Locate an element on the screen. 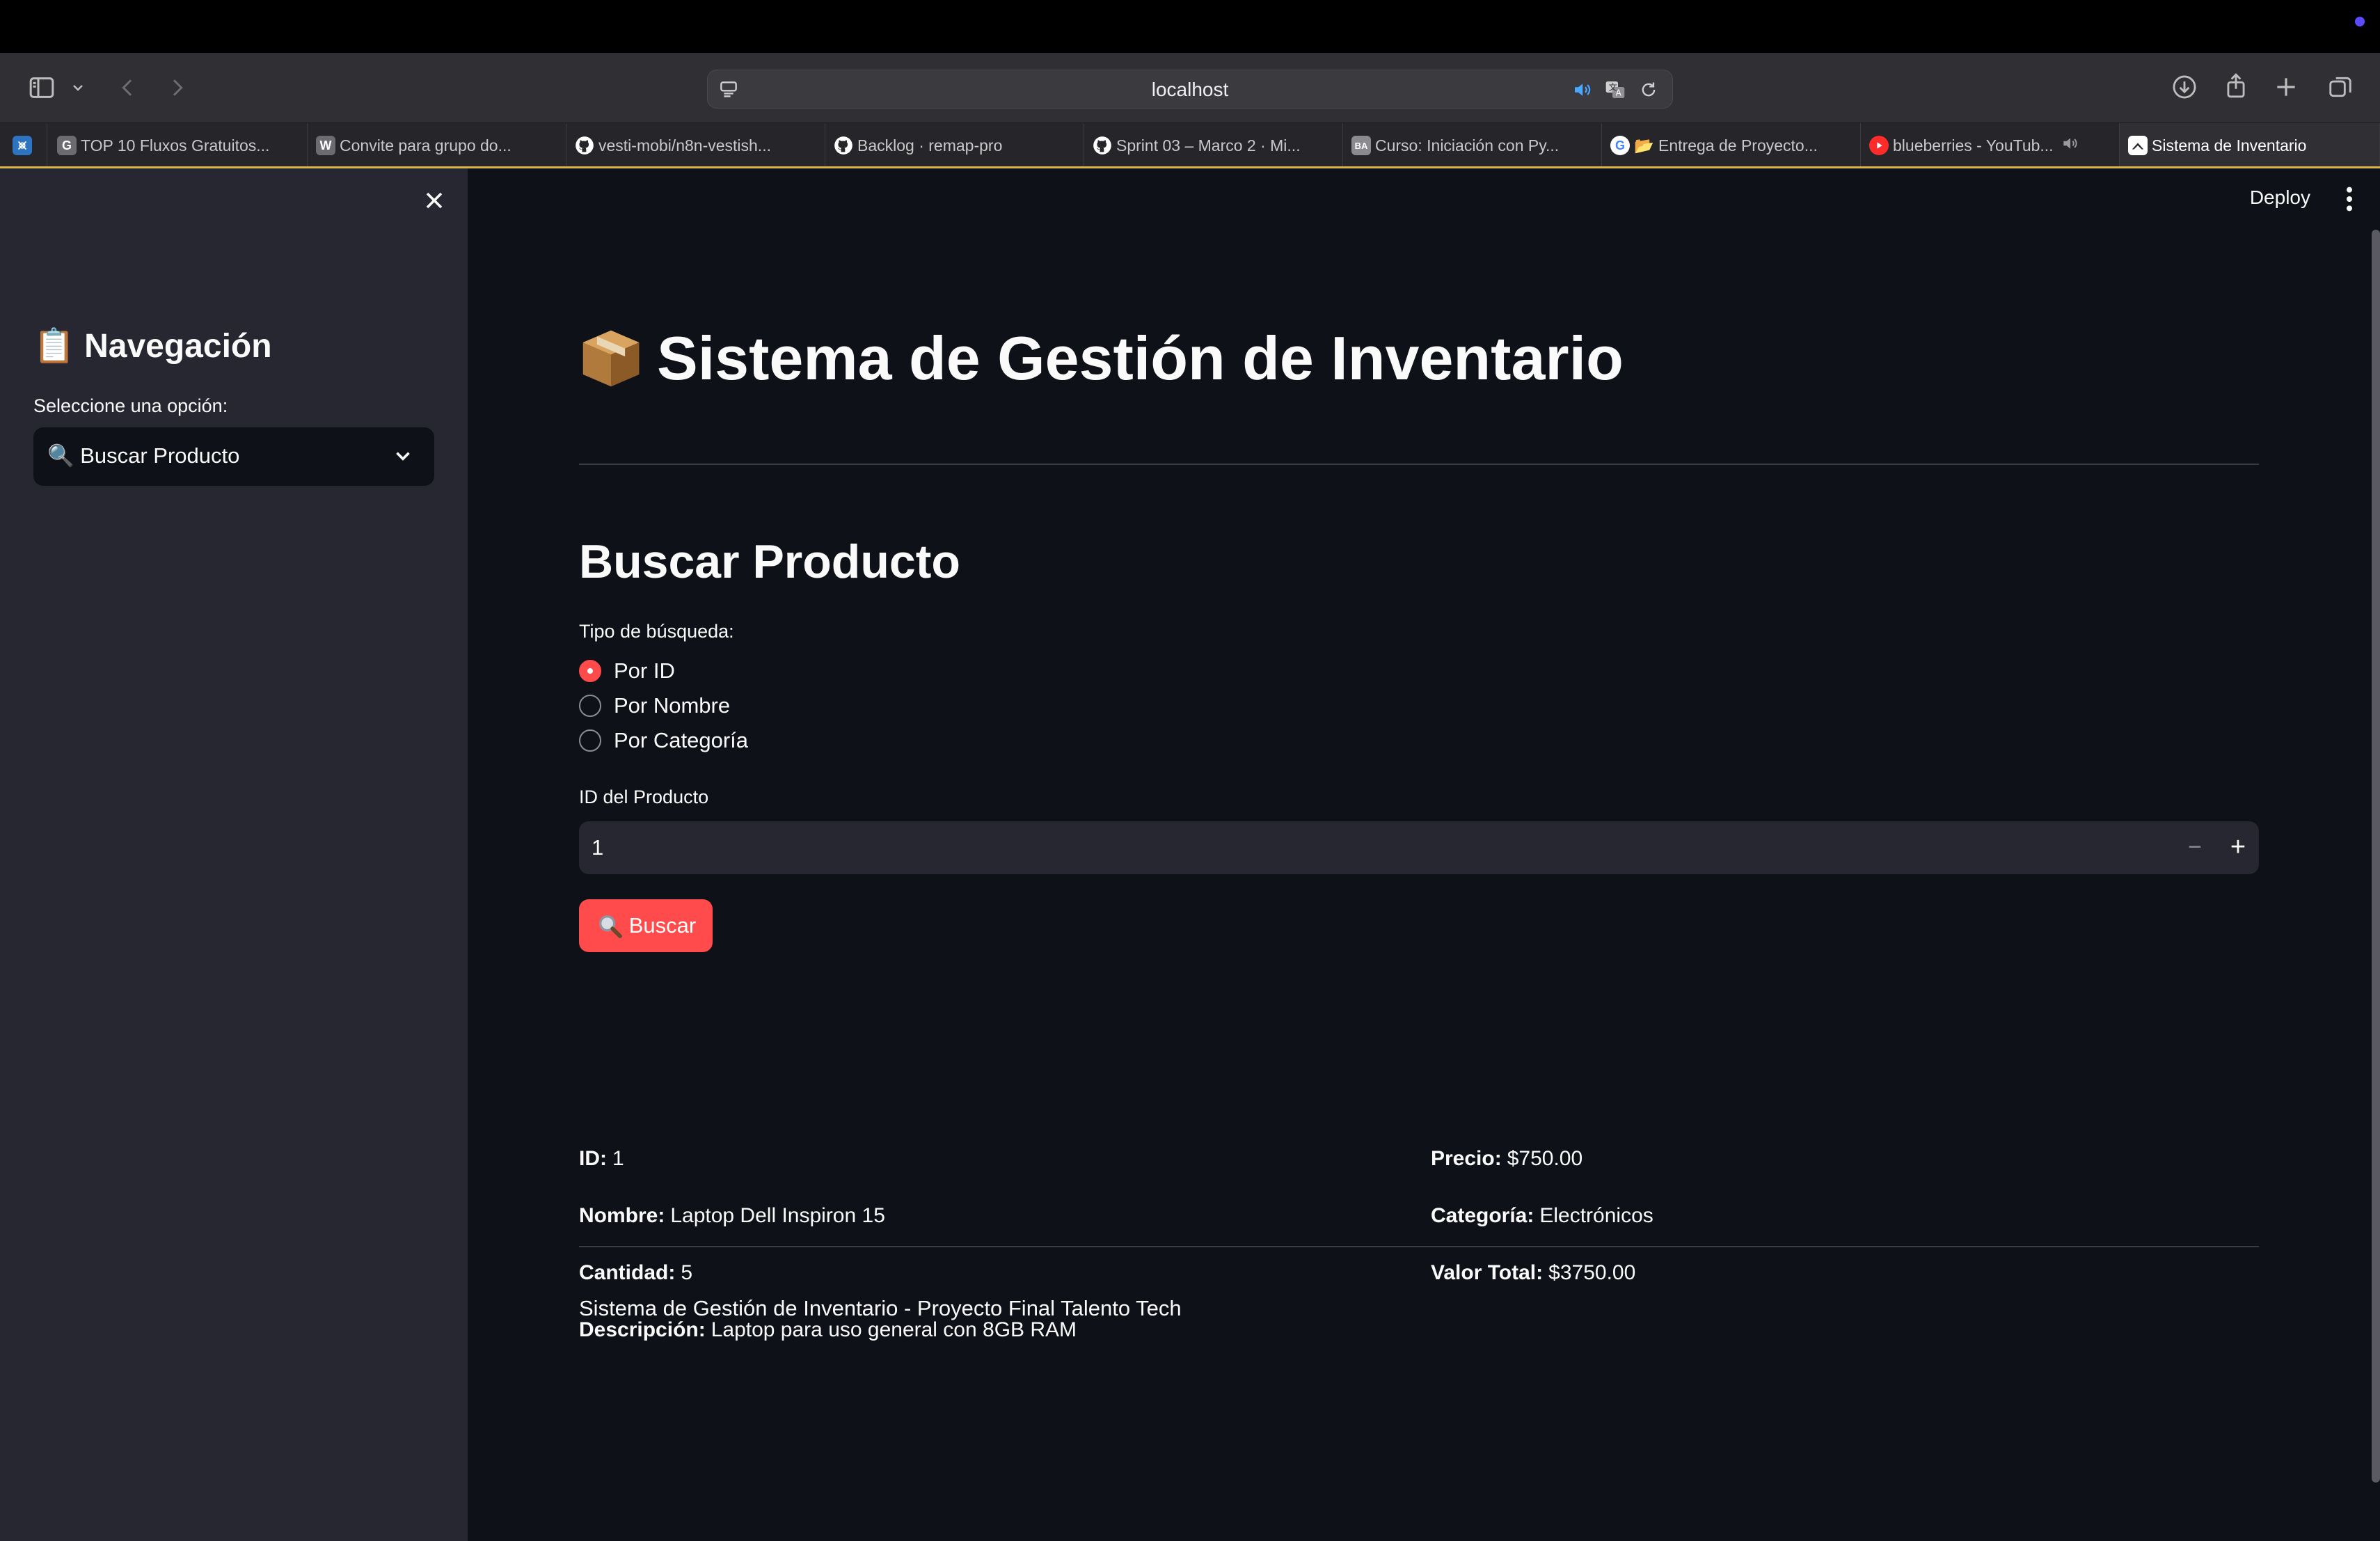 Image resolution: width=2380 pixels, height=1541 pixels. result-categoria: Categoría: Electrónicos is located at coordinates (1542, 1216).